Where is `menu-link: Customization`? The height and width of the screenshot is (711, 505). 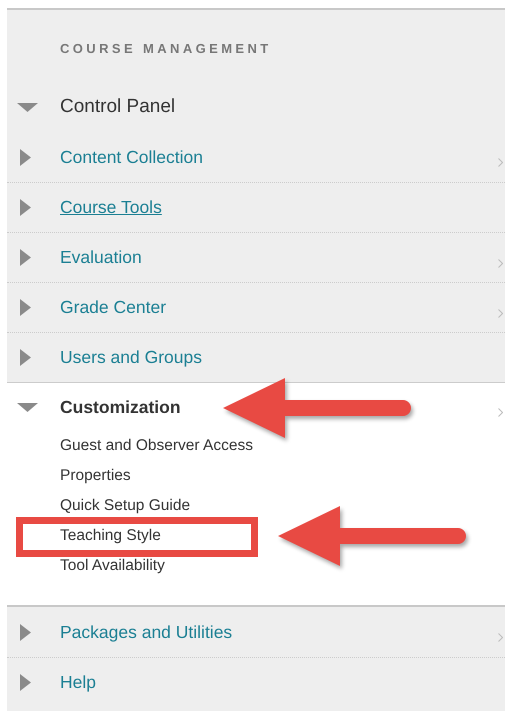
menu-link: Customization is located at coordinates (120, 407).